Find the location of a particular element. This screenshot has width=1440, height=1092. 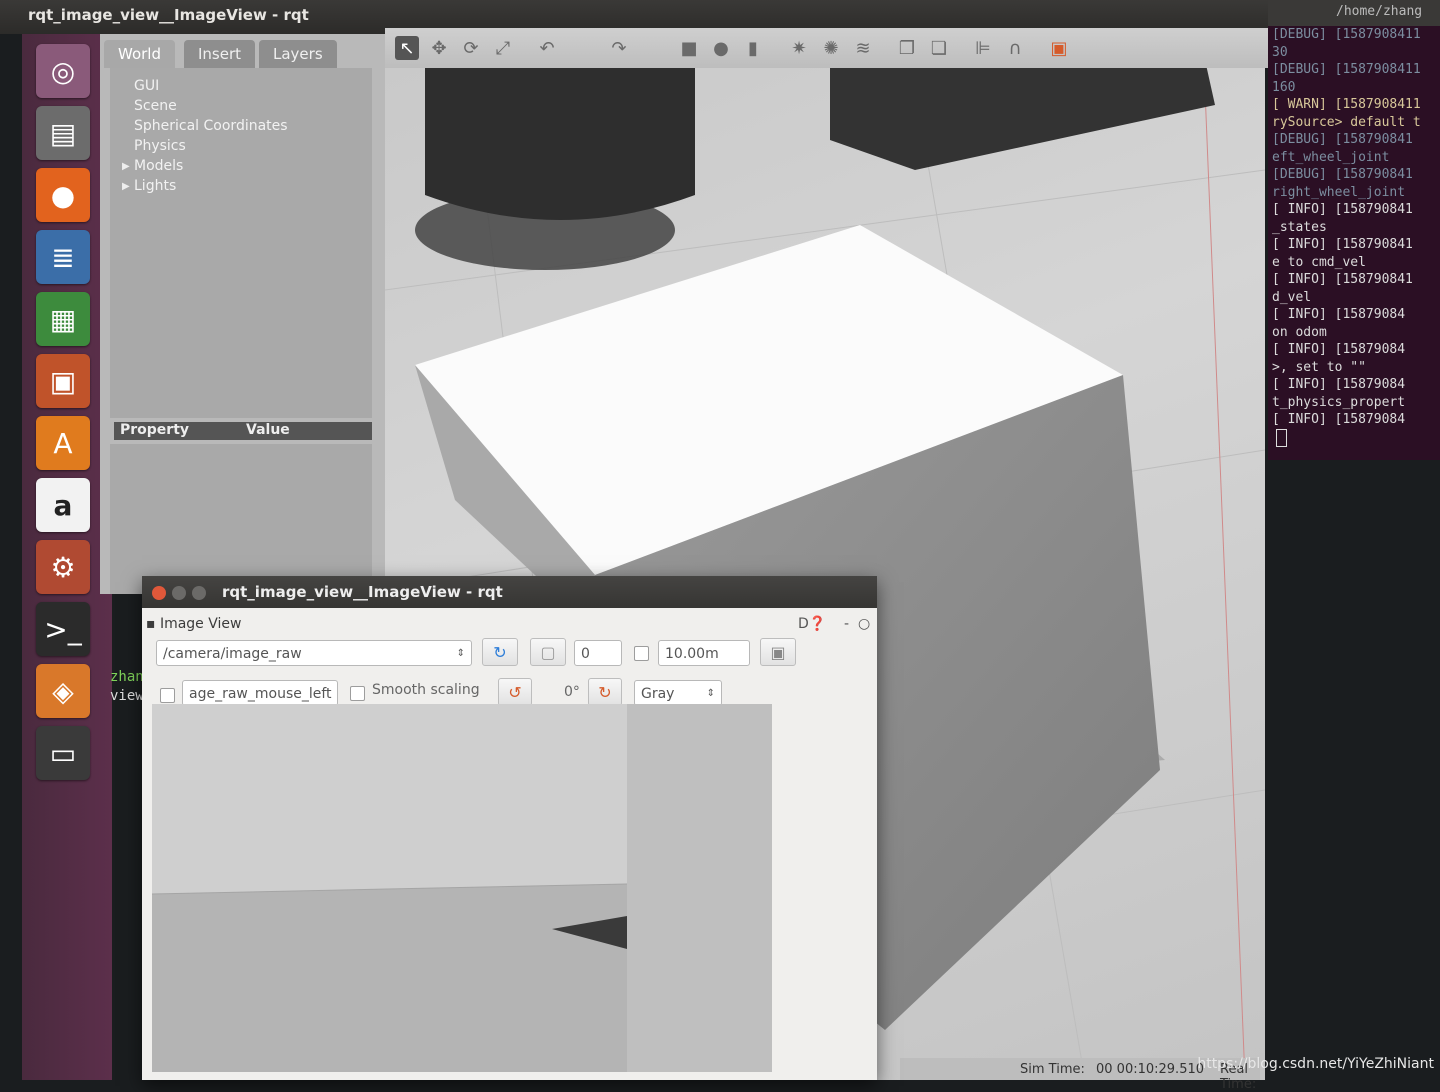

watermark-text: https://blog.csdn.net/YiYeZhiNiant is located at coordinates (1315, 1064).